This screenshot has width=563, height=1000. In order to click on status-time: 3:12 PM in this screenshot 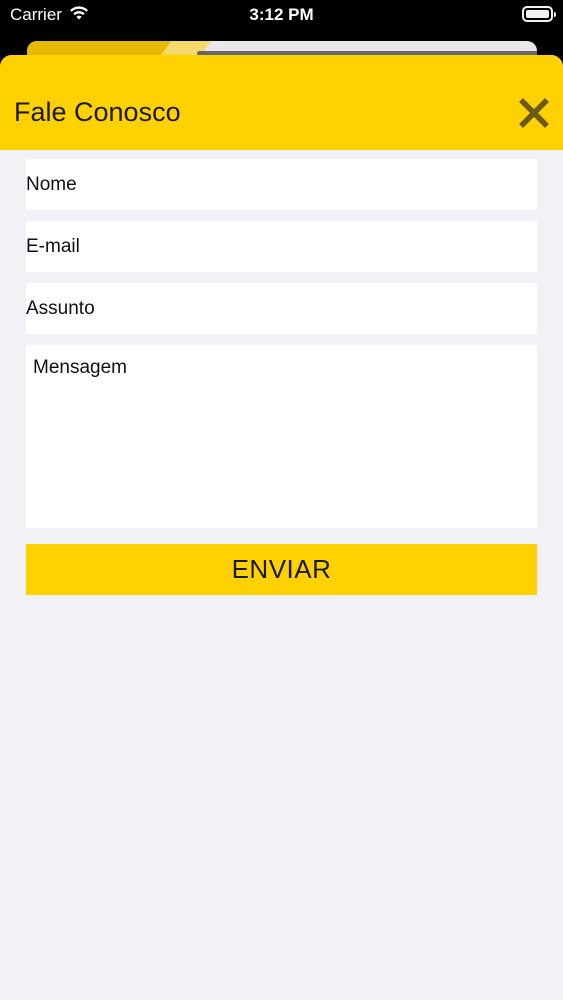, I will do `click(281, 14)`.